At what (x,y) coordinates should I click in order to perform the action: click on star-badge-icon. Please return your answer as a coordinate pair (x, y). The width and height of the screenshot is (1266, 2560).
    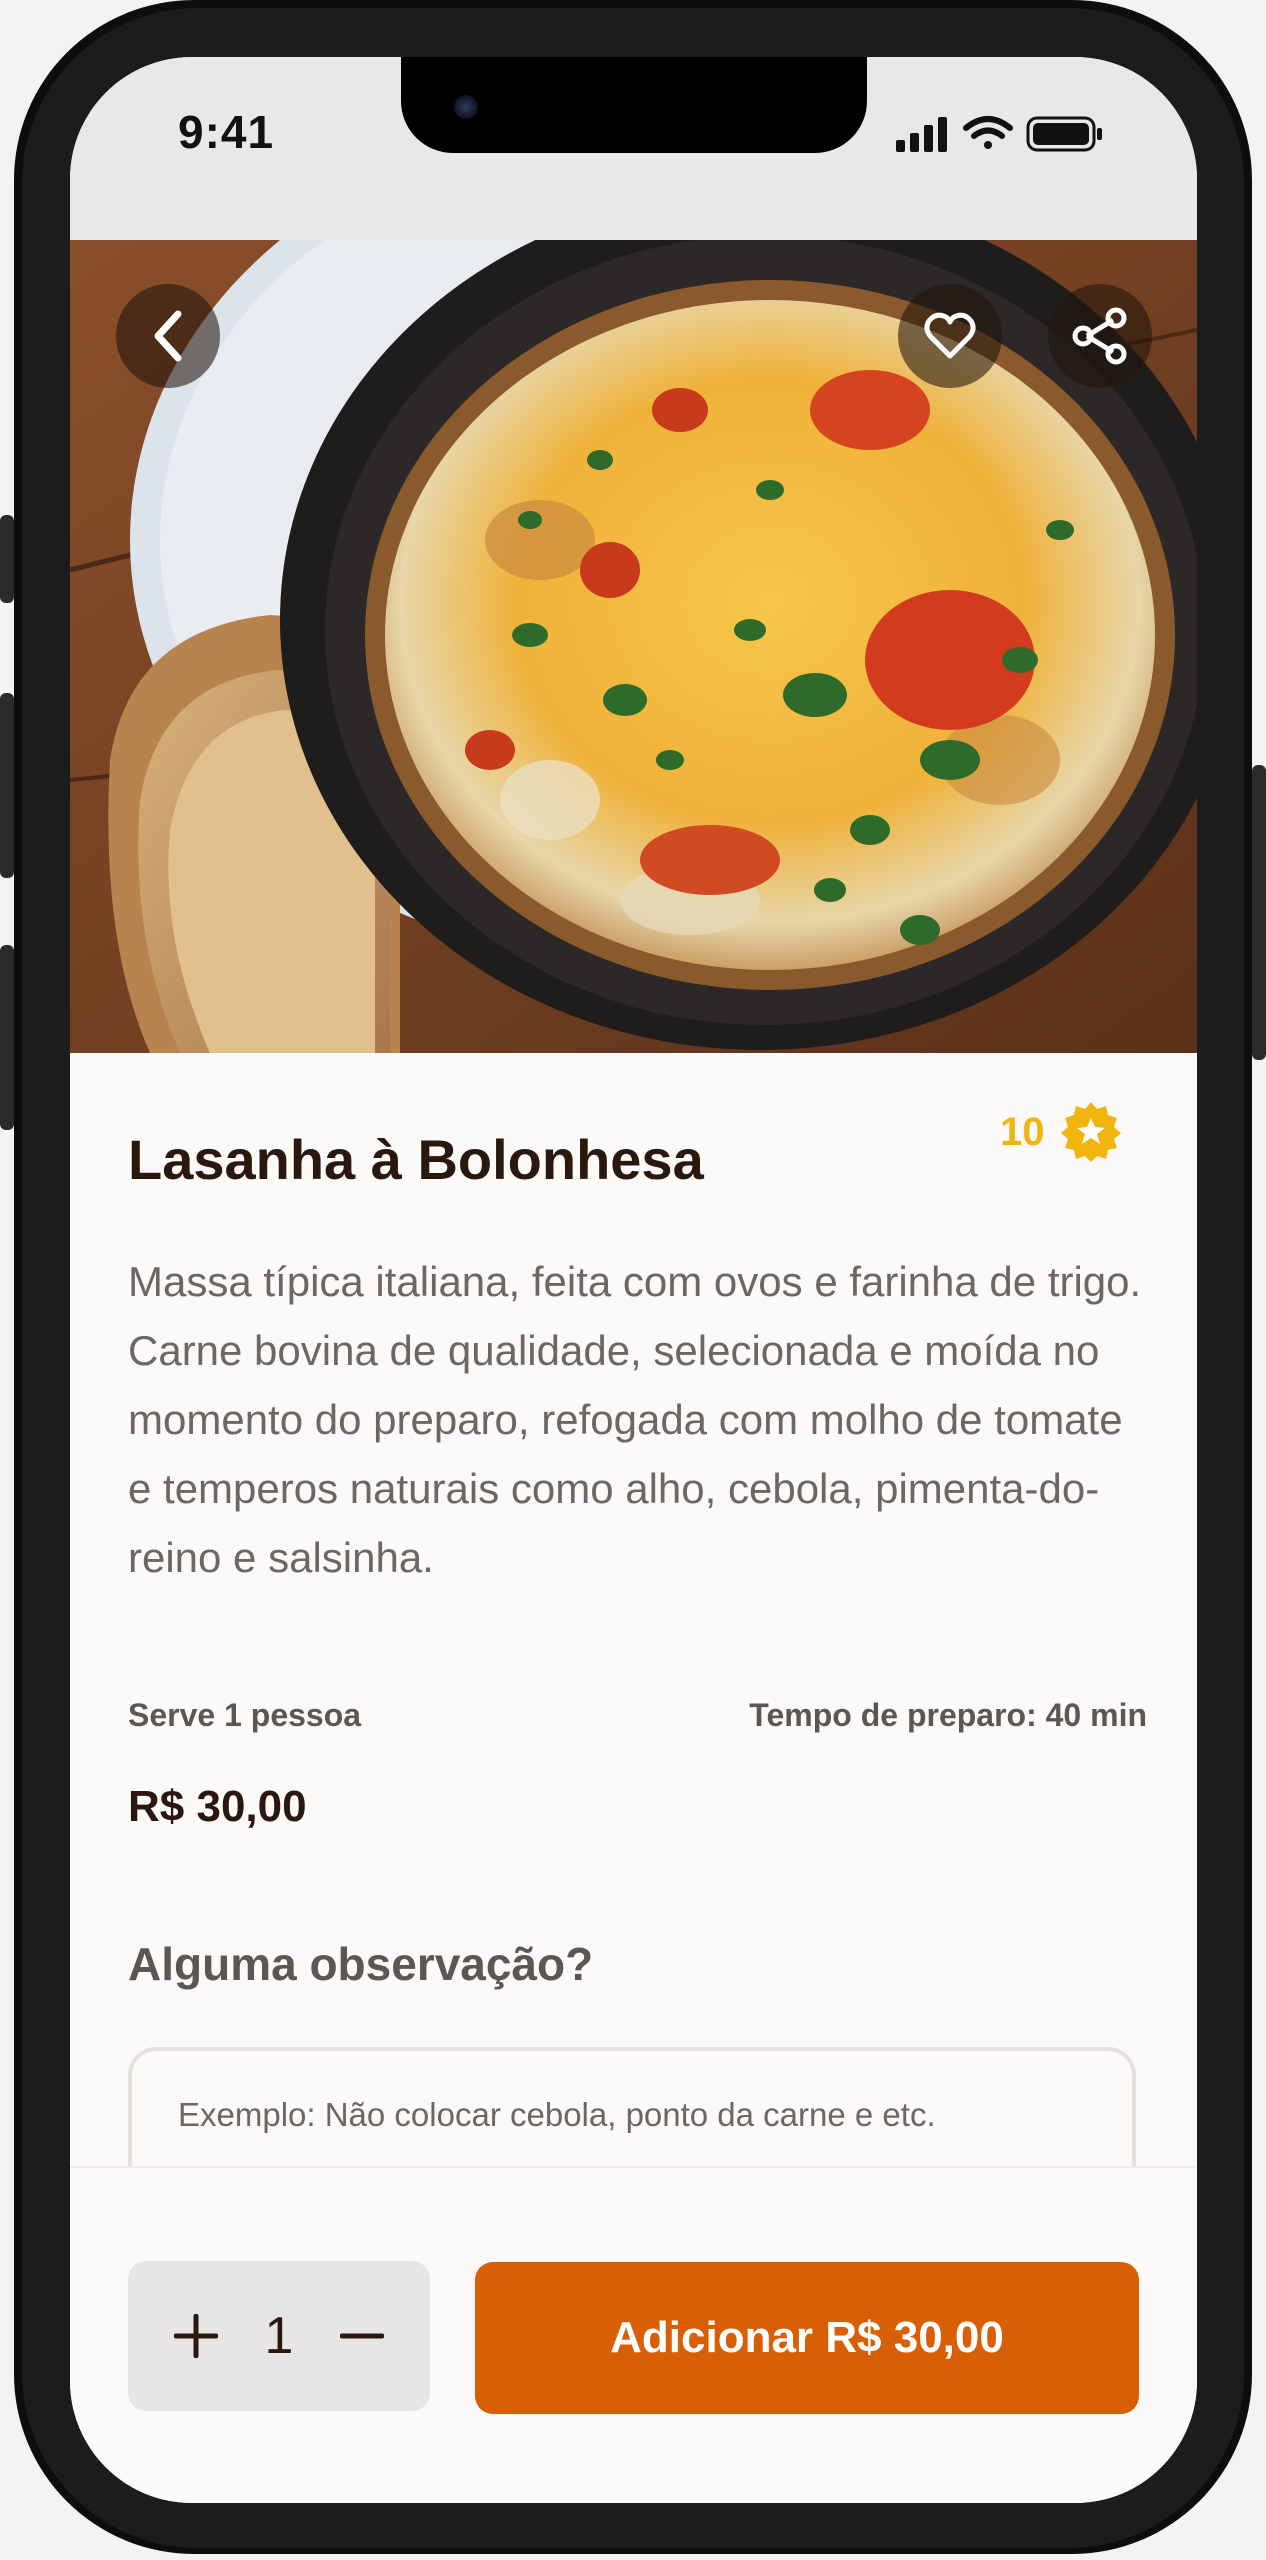
    Looking at the image, I should click on (1090, 1132).